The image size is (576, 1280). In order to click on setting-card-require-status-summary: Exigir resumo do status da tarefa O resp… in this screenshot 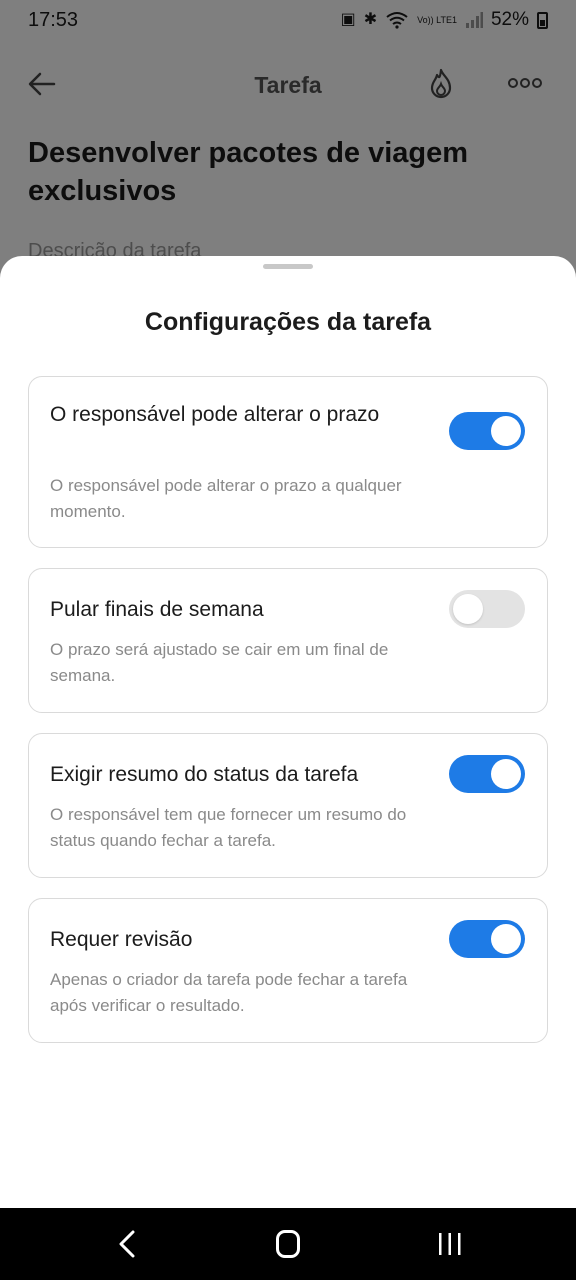, I will do `click(288, 805)`.